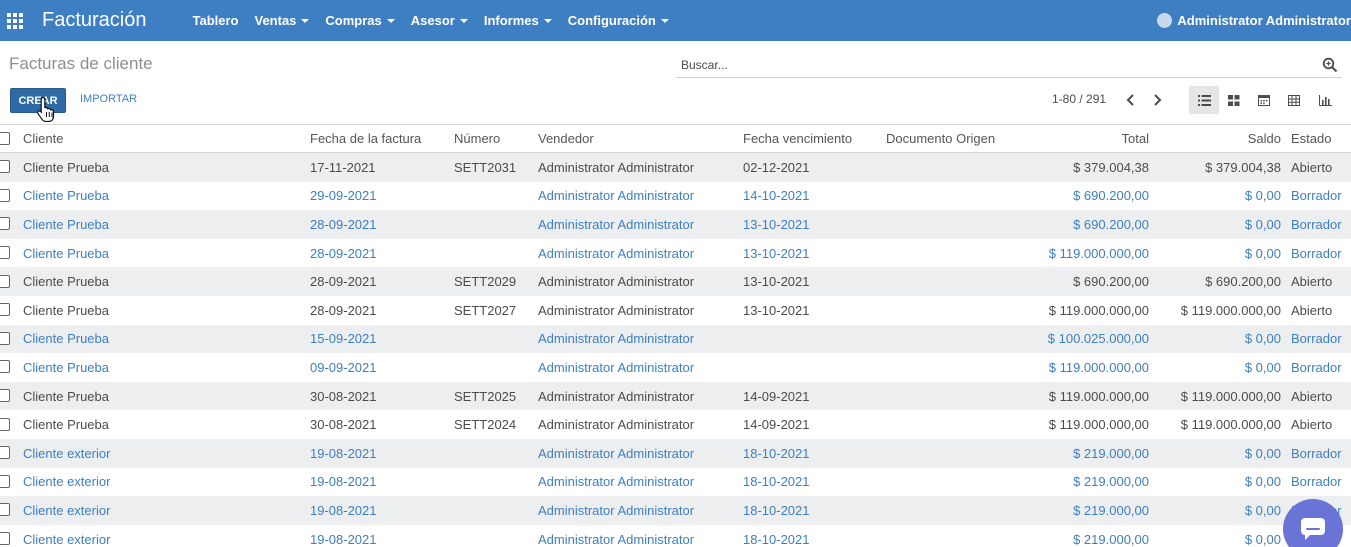  I want to click on select-all-checkbox, so click(5, 138).